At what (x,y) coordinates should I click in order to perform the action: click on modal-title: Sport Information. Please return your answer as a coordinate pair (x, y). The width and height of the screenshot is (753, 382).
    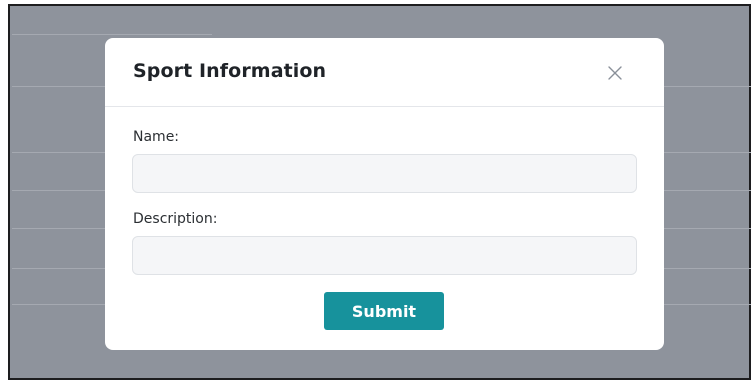
    Looking at the image, I should click on (230, 71).